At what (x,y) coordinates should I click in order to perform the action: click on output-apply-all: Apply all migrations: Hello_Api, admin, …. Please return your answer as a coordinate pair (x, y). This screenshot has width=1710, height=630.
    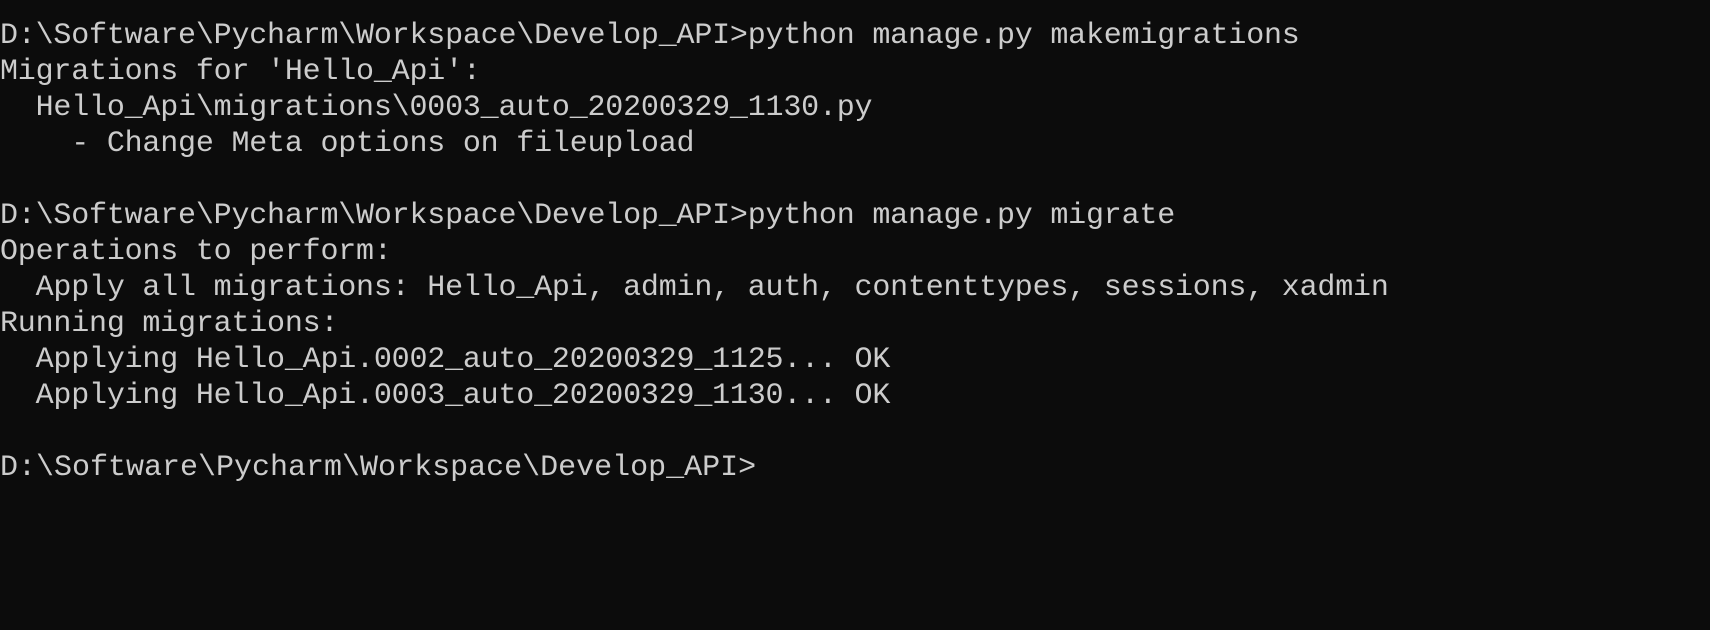
    Looking at the image, I should click on (694, 288).